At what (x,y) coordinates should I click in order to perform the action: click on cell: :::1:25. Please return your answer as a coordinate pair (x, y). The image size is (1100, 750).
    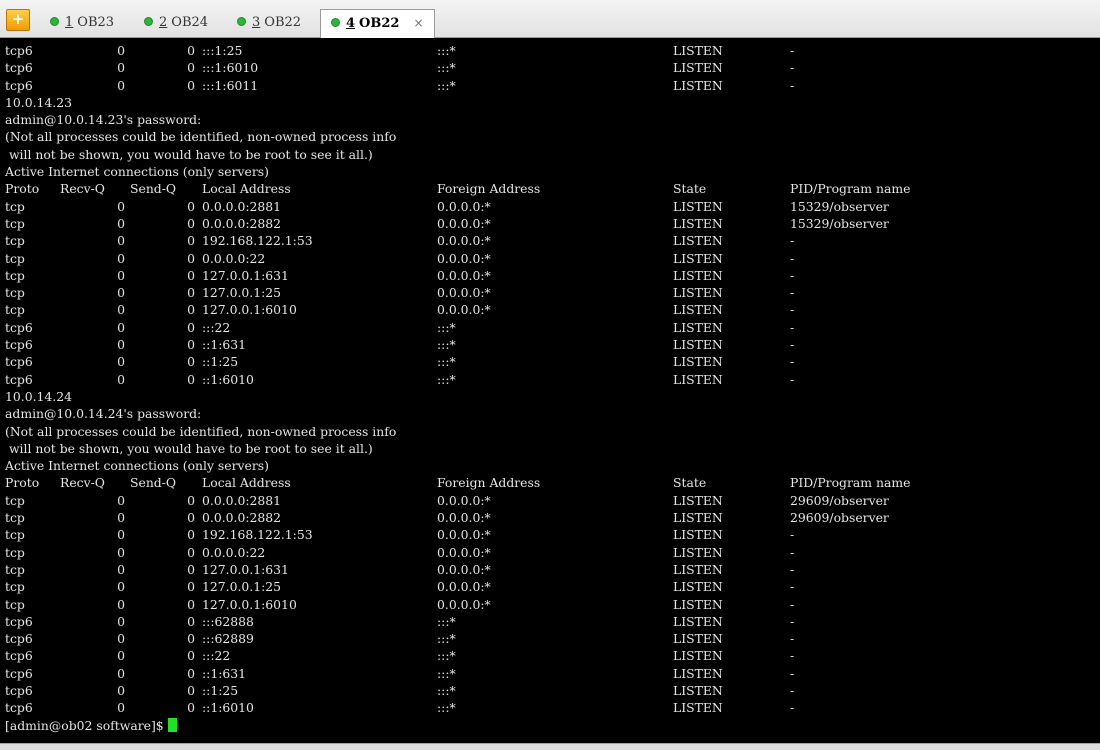
    Looking at the image, I should click on (222, 50).